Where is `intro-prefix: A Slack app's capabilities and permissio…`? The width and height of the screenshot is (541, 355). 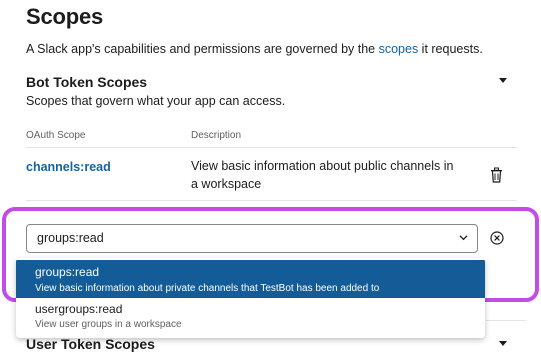 intro-prefix: A Slack app's capabilities and permissio… is located at coordinates (202, 49).